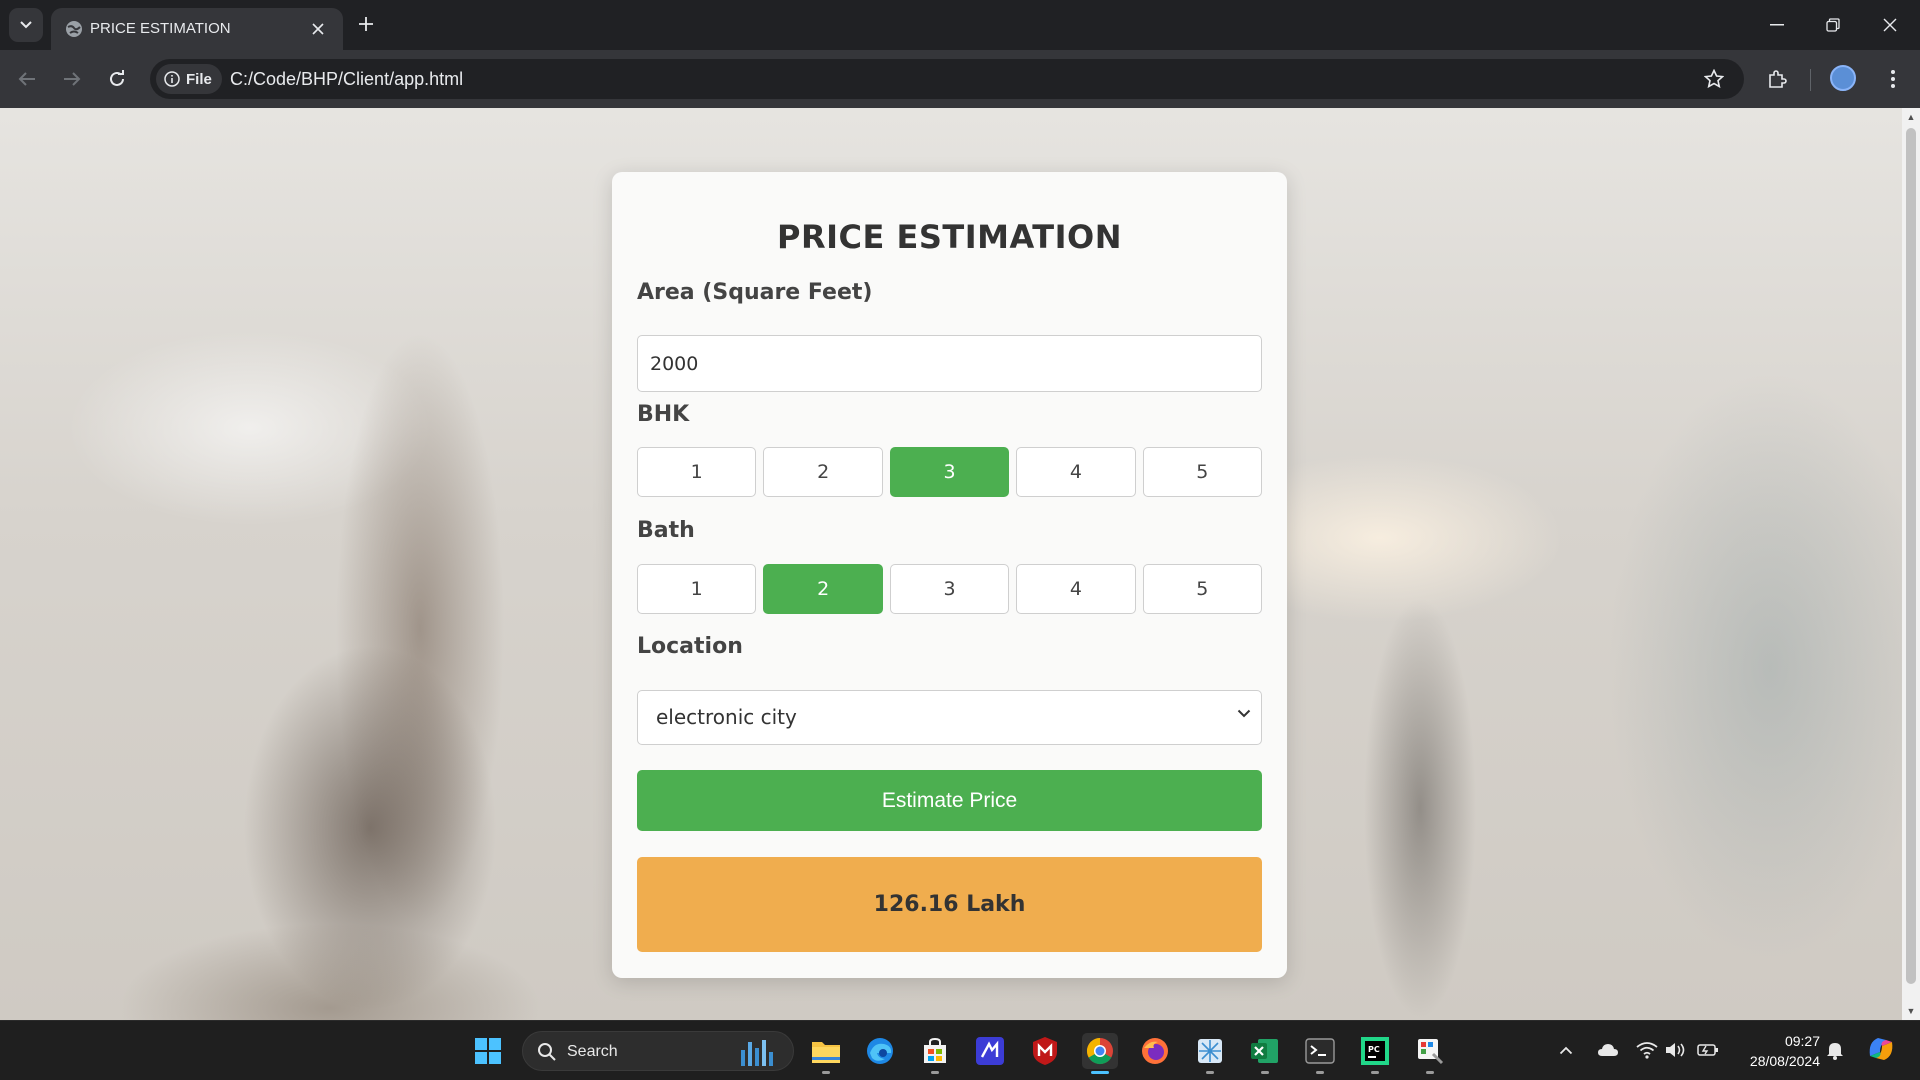  Describe the element at coordinates (949, 363) in the screenshot. I see `area-input` at that location.